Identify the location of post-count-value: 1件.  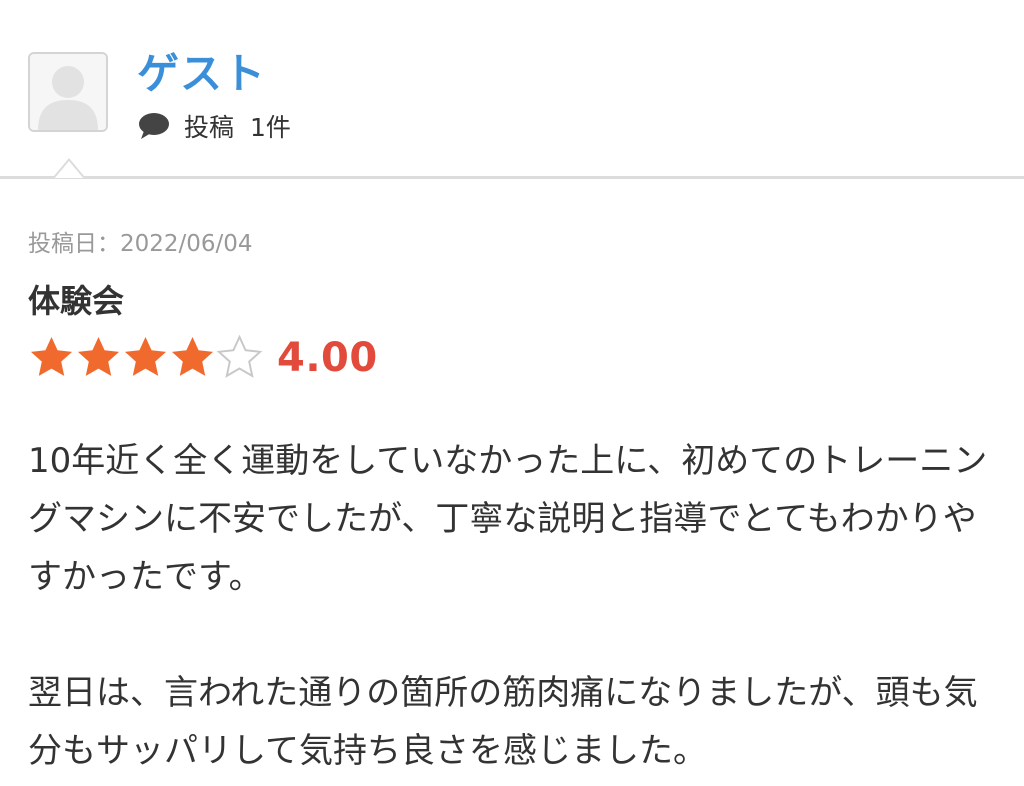
(270, 127).